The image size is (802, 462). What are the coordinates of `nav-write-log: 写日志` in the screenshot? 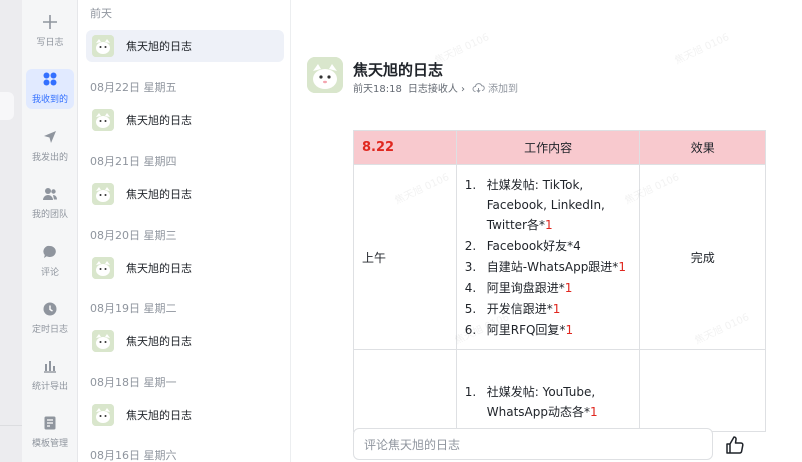 It's located at (50, 32).